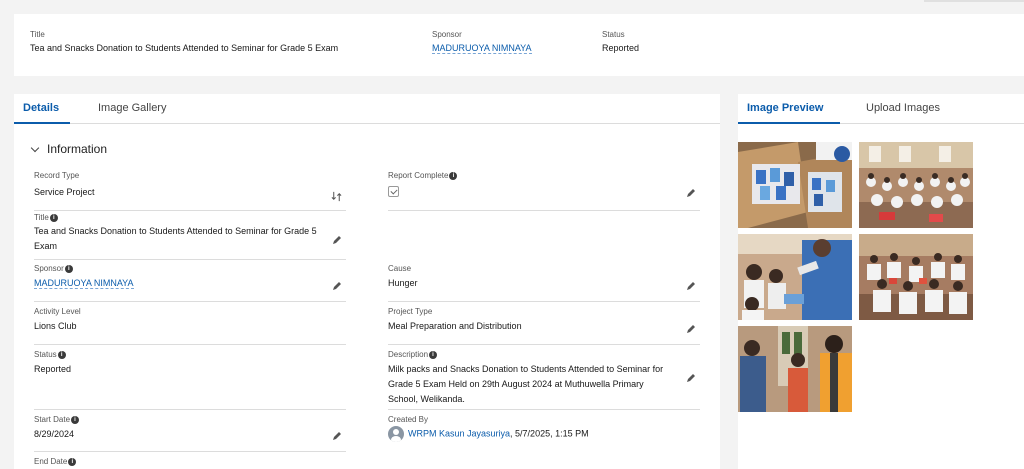 The width and height of the screenshot is (1024, 469). What do you see at coordinates (903, 108) in the screenshot?
I see `tab-upload-images: Upload Images` at bounding box center [903, 108].